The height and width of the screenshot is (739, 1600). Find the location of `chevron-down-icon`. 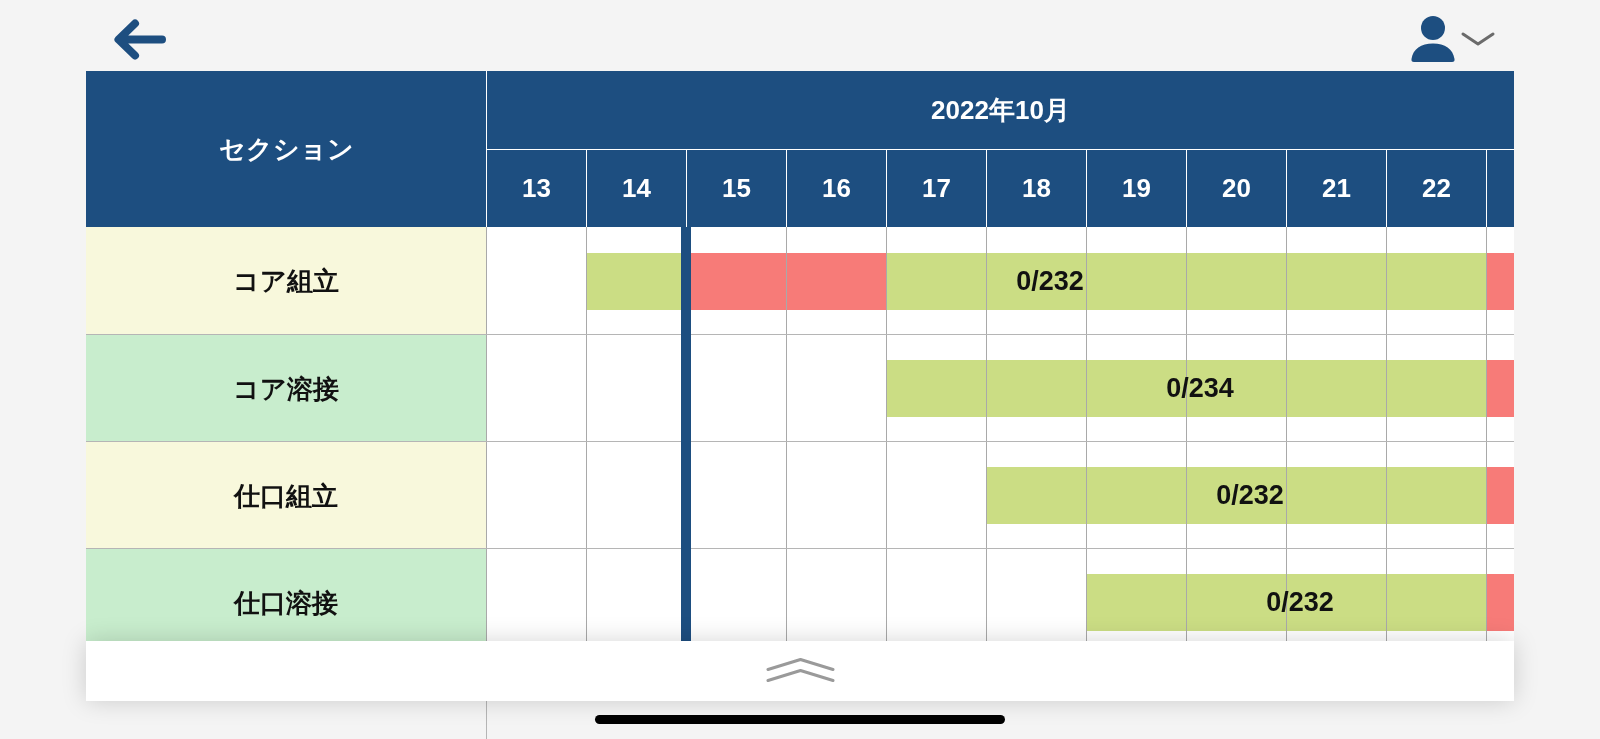

chevron-down-icon is located at coordinates (1478, 39).